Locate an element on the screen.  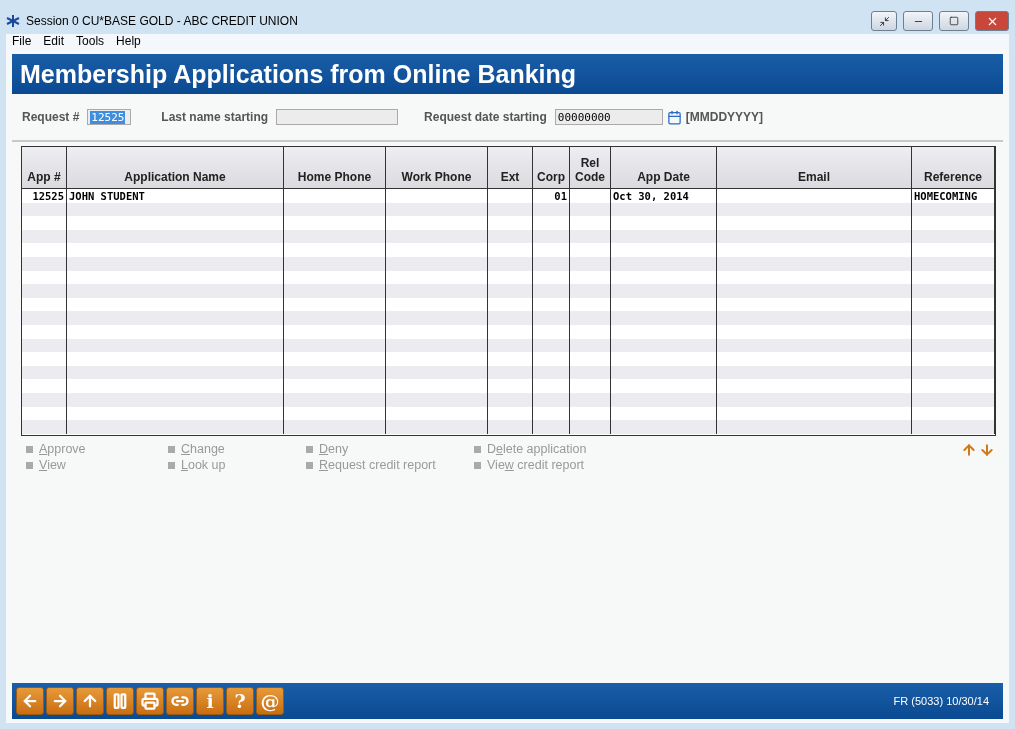
field-label: Request date starting is located at coordinates (485, 117).